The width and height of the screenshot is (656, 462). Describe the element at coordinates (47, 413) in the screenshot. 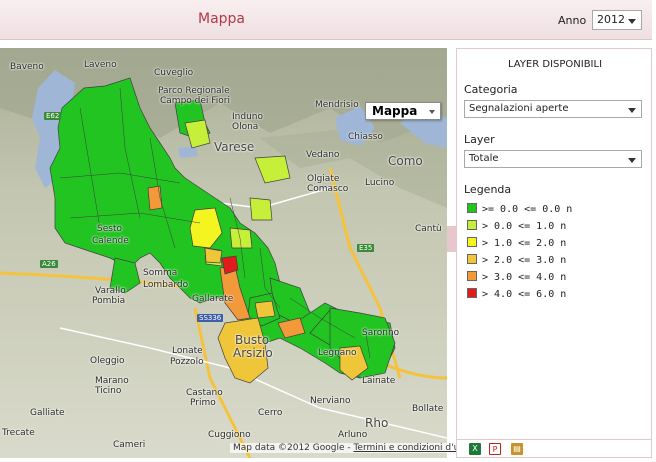

I see `map-place-label: Galliate` at that location.